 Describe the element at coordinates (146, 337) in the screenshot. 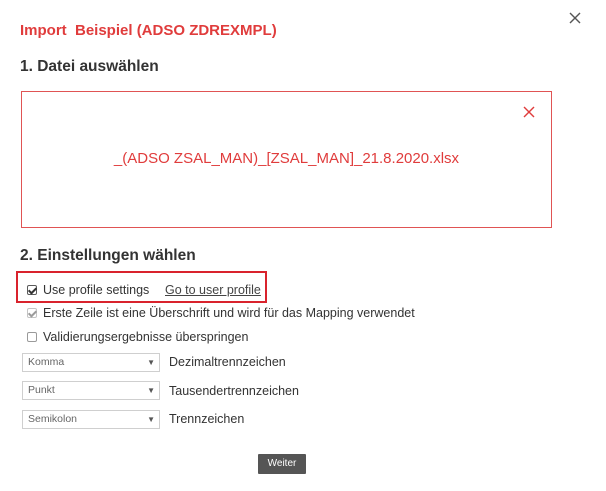

I see `skip-validation-label: Validierungsergebnisse überspringen` at that location.